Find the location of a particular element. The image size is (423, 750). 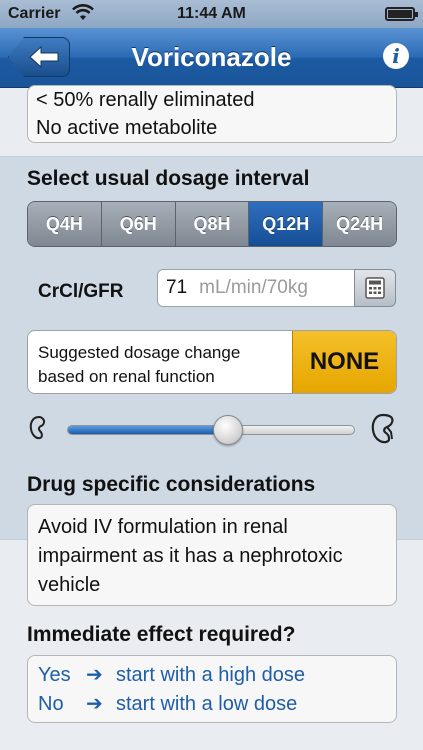

clock: 11:44 AM is located at coordinates (211, 13).